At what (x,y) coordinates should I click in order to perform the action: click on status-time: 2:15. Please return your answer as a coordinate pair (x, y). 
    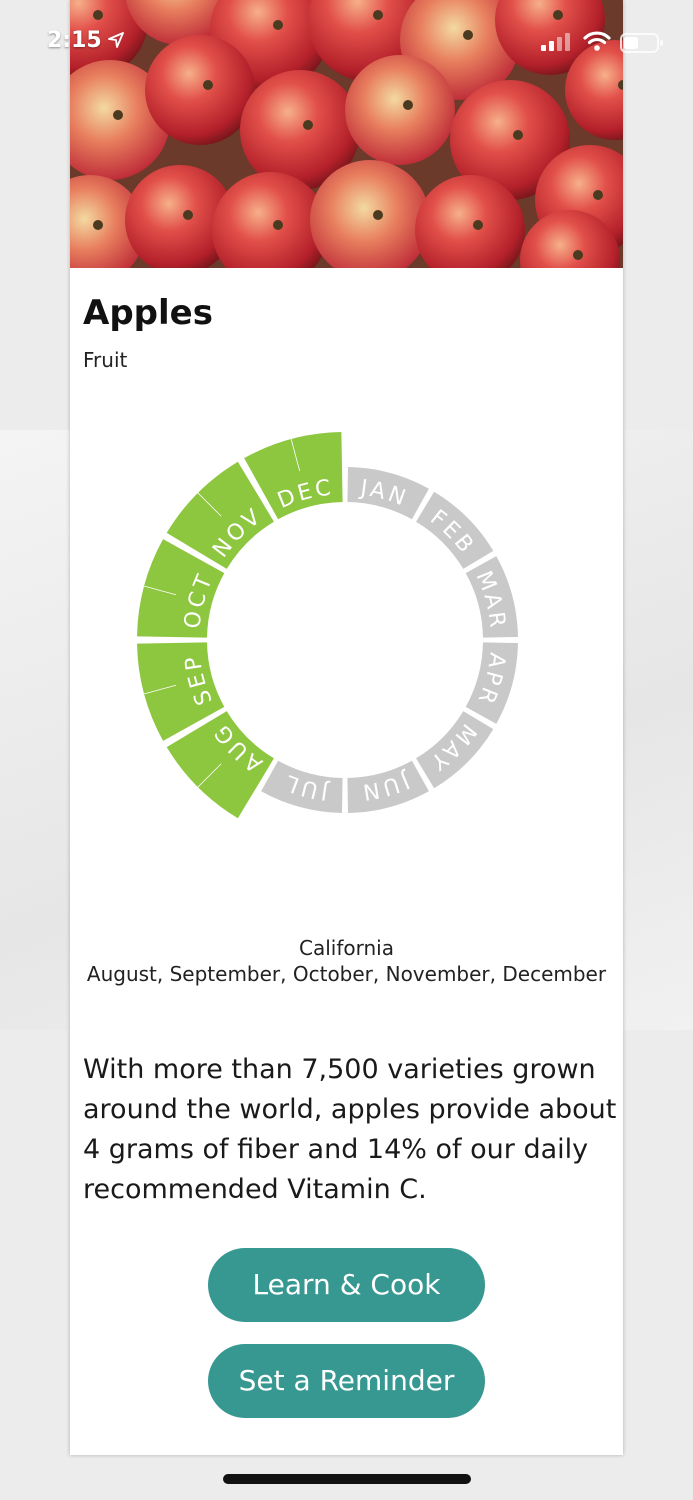
    Looking at the image, I should click on (74, 40).